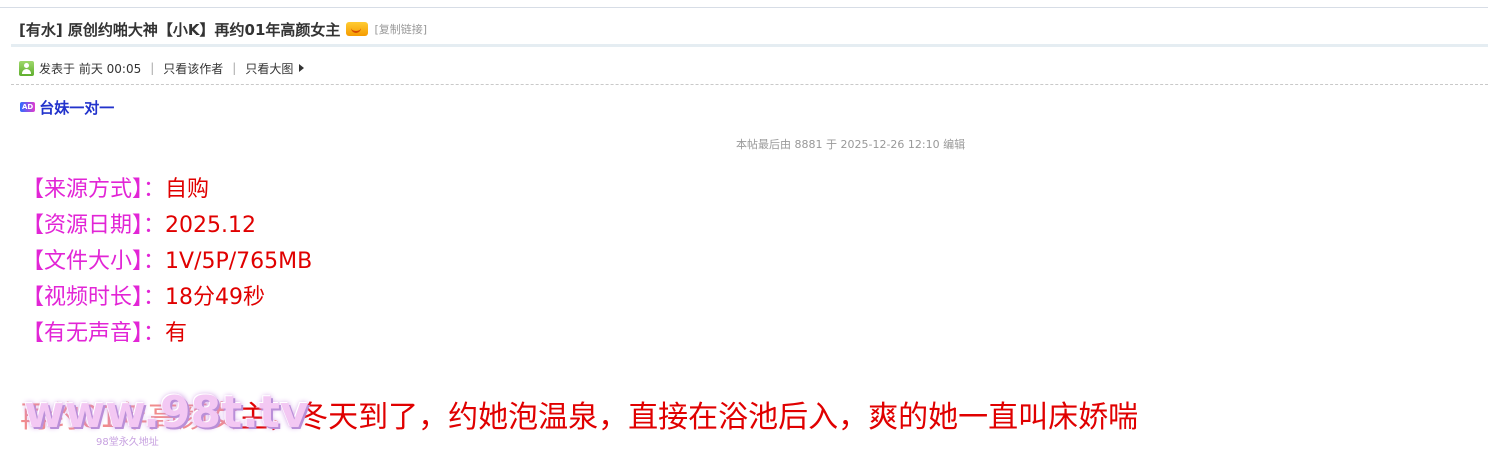 This screenshot has width=1488, height=457. What do you see at coordinates (302, 68) in the screenshot?
I see `arrow-right-icon` at bounding box center [302, 68].